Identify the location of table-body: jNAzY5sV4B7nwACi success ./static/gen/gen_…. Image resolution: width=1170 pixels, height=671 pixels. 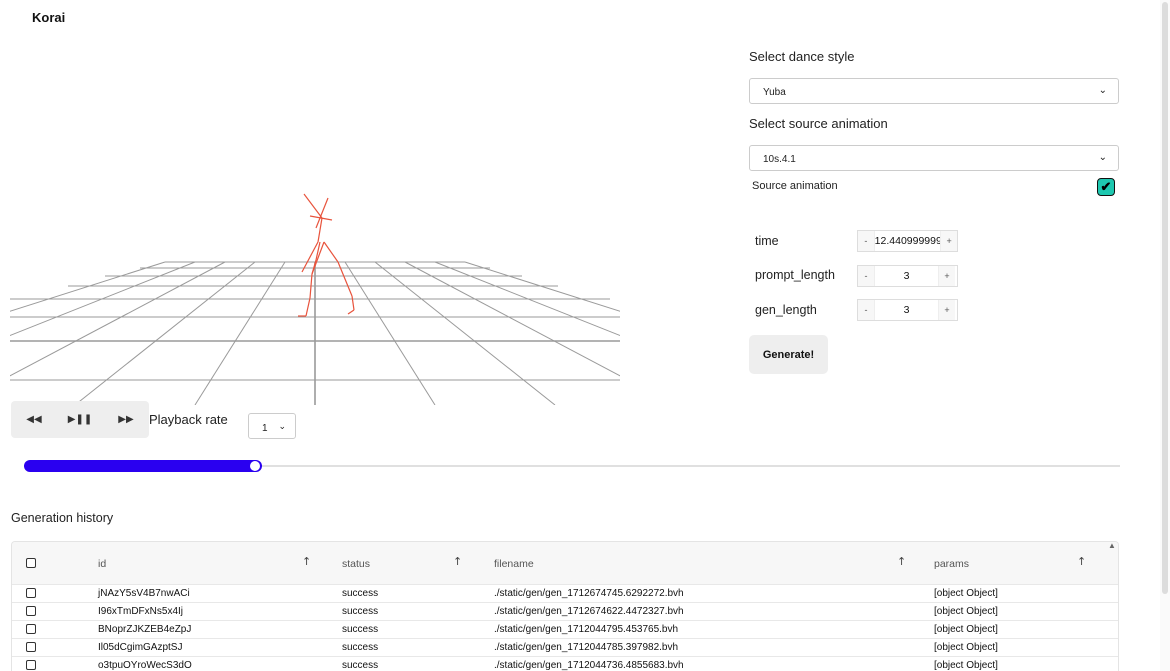
(565, 628).